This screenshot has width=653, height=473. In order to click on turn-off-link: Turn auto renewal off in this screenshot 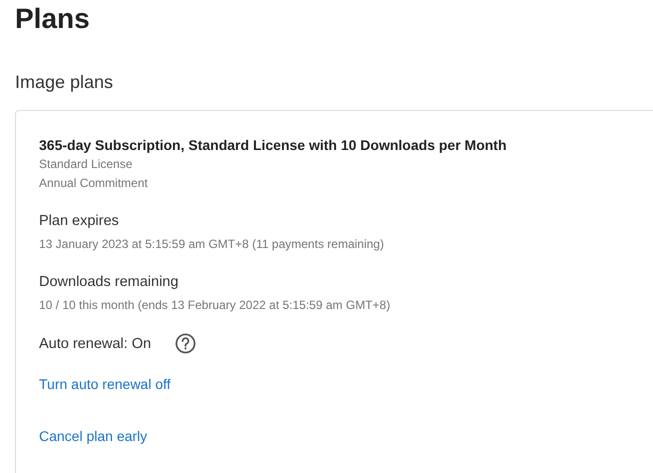, I will do `click(105, 384)`.